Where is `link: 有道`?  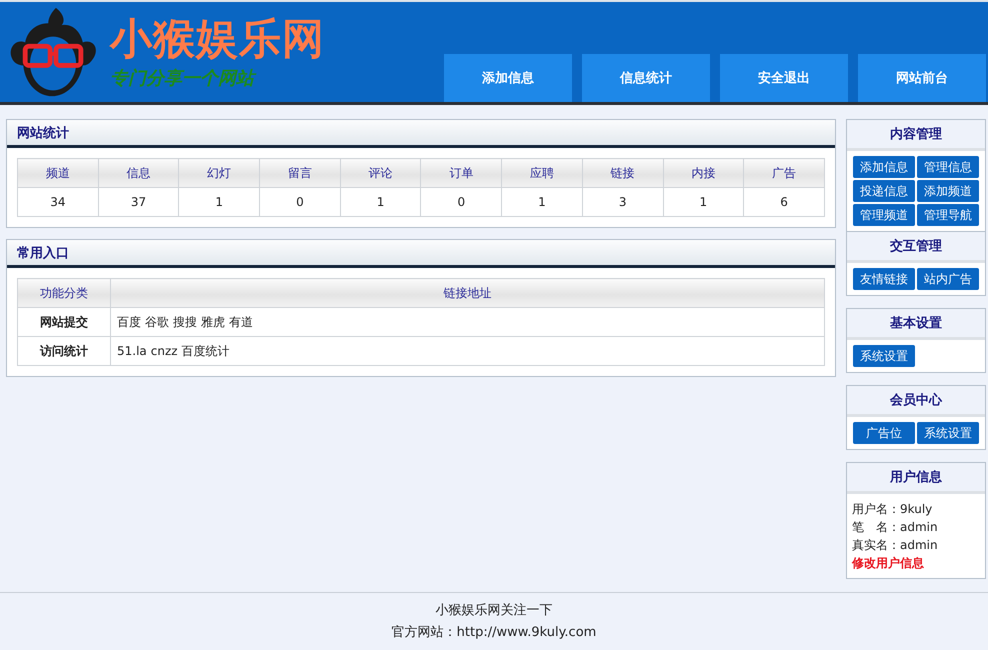 link: 有道 is located at coordinates (241, 321).